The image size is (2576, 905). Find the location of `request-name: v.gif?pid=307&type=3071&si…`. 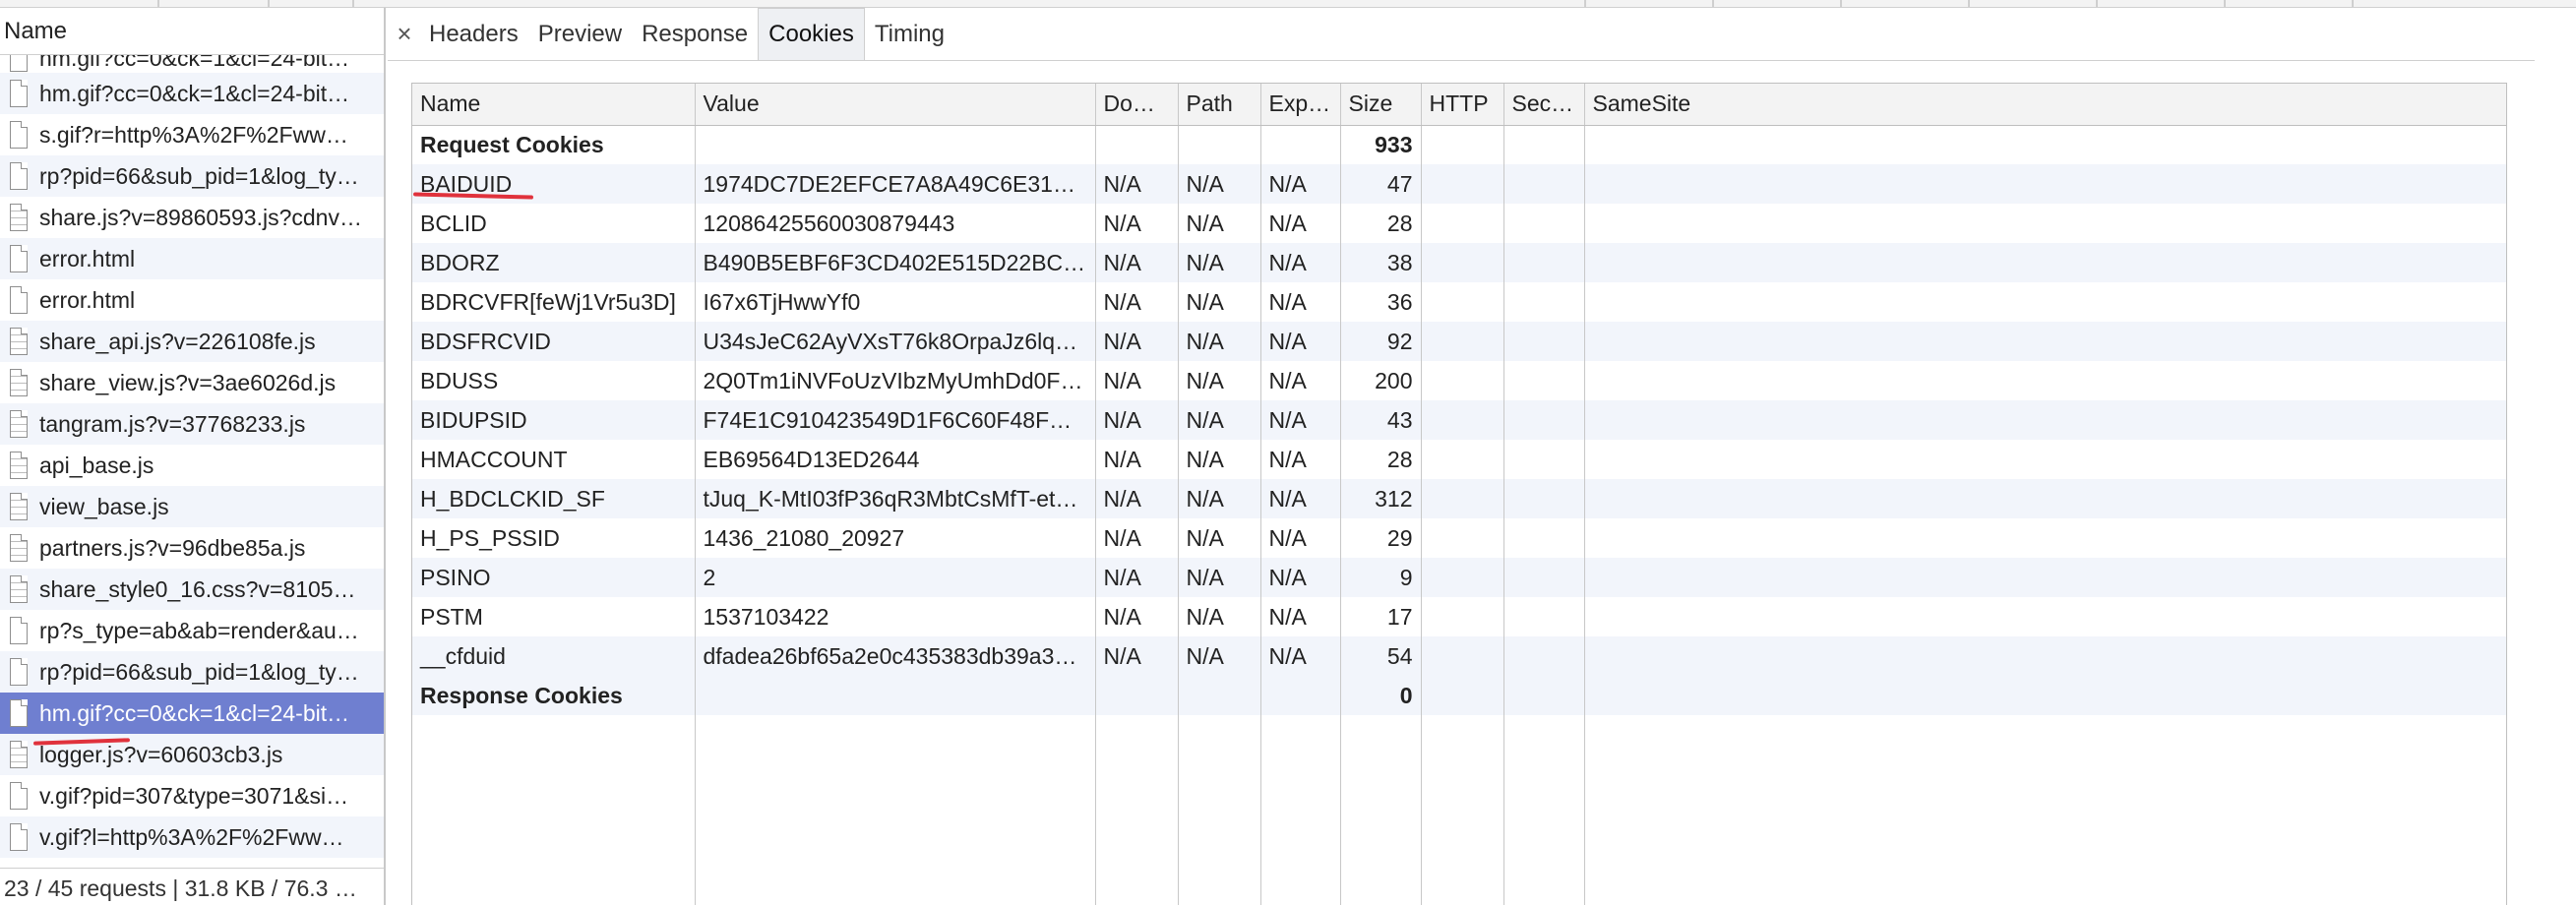

request-name: v.gif?pid=307&type=3071&si… is located at coordinates (194, 796).